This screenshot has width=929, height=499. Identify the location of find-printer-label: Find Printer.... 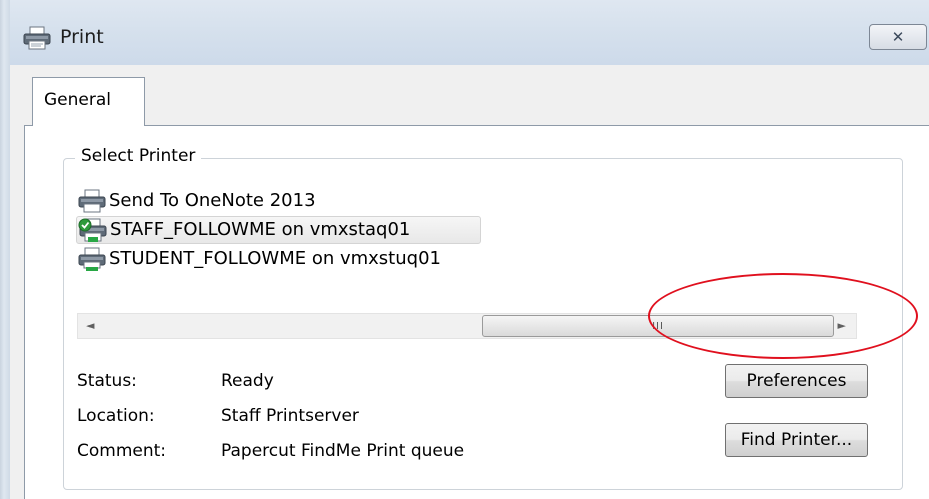
(796, 440).